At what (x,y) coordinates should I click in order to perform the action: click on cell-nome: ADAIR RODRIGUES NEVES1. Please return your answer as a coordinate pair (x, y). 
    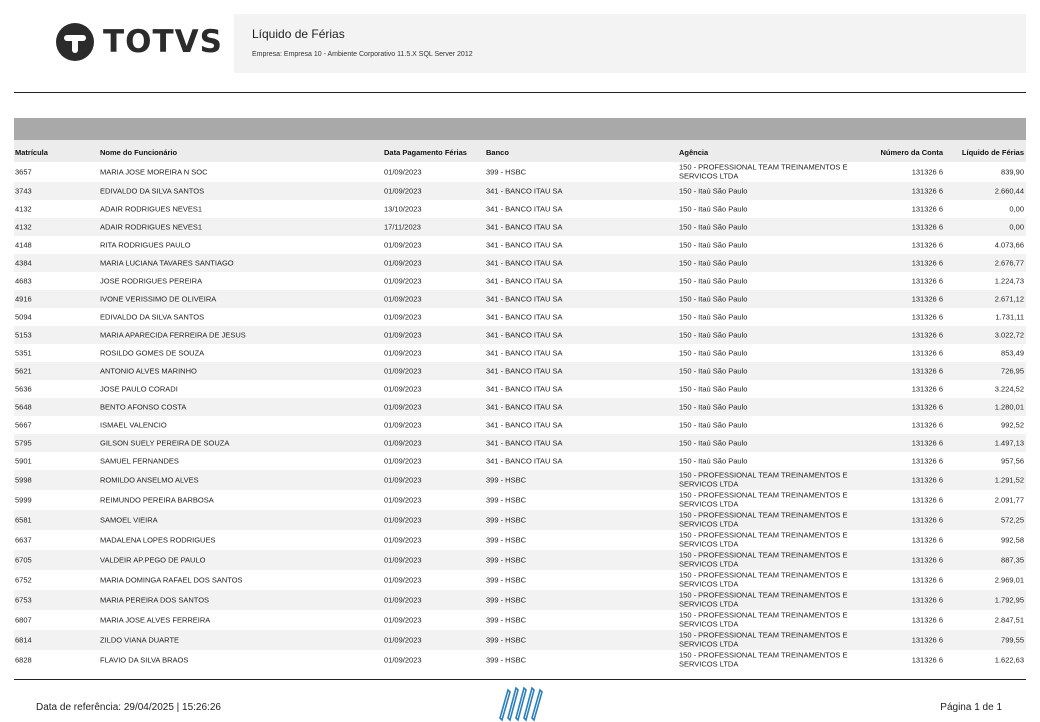
    Looking at the image, I should click on (151, 209).